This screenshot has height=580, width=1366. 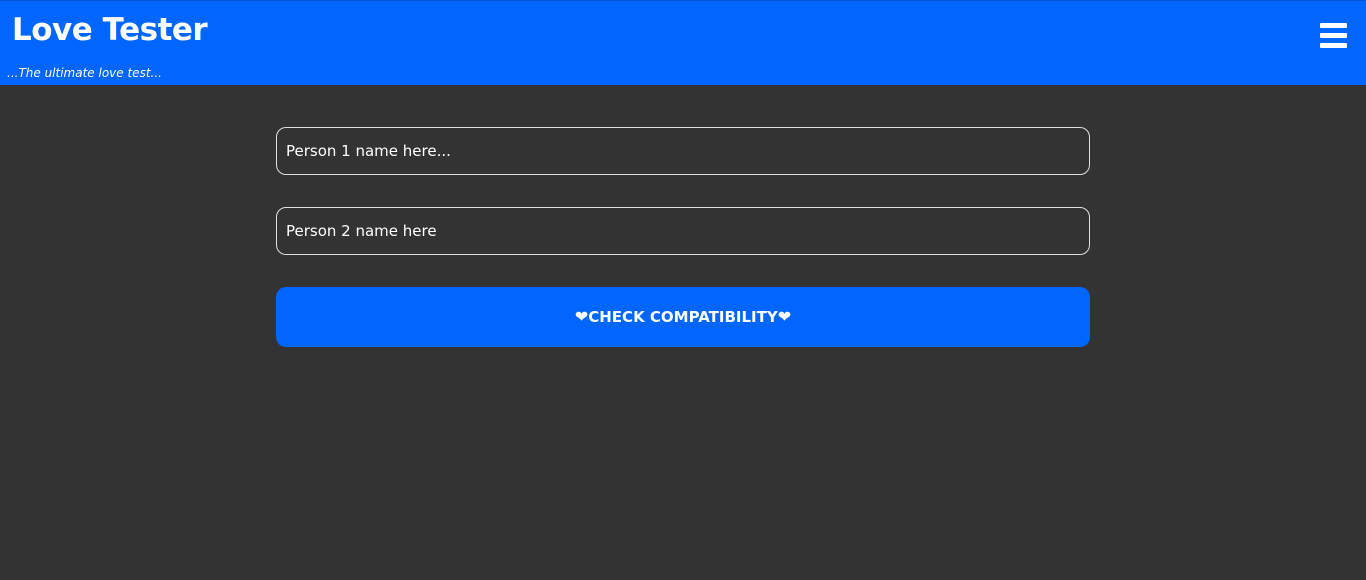 I want to click on app-title: Love Tester, so click(x=110, y=30).